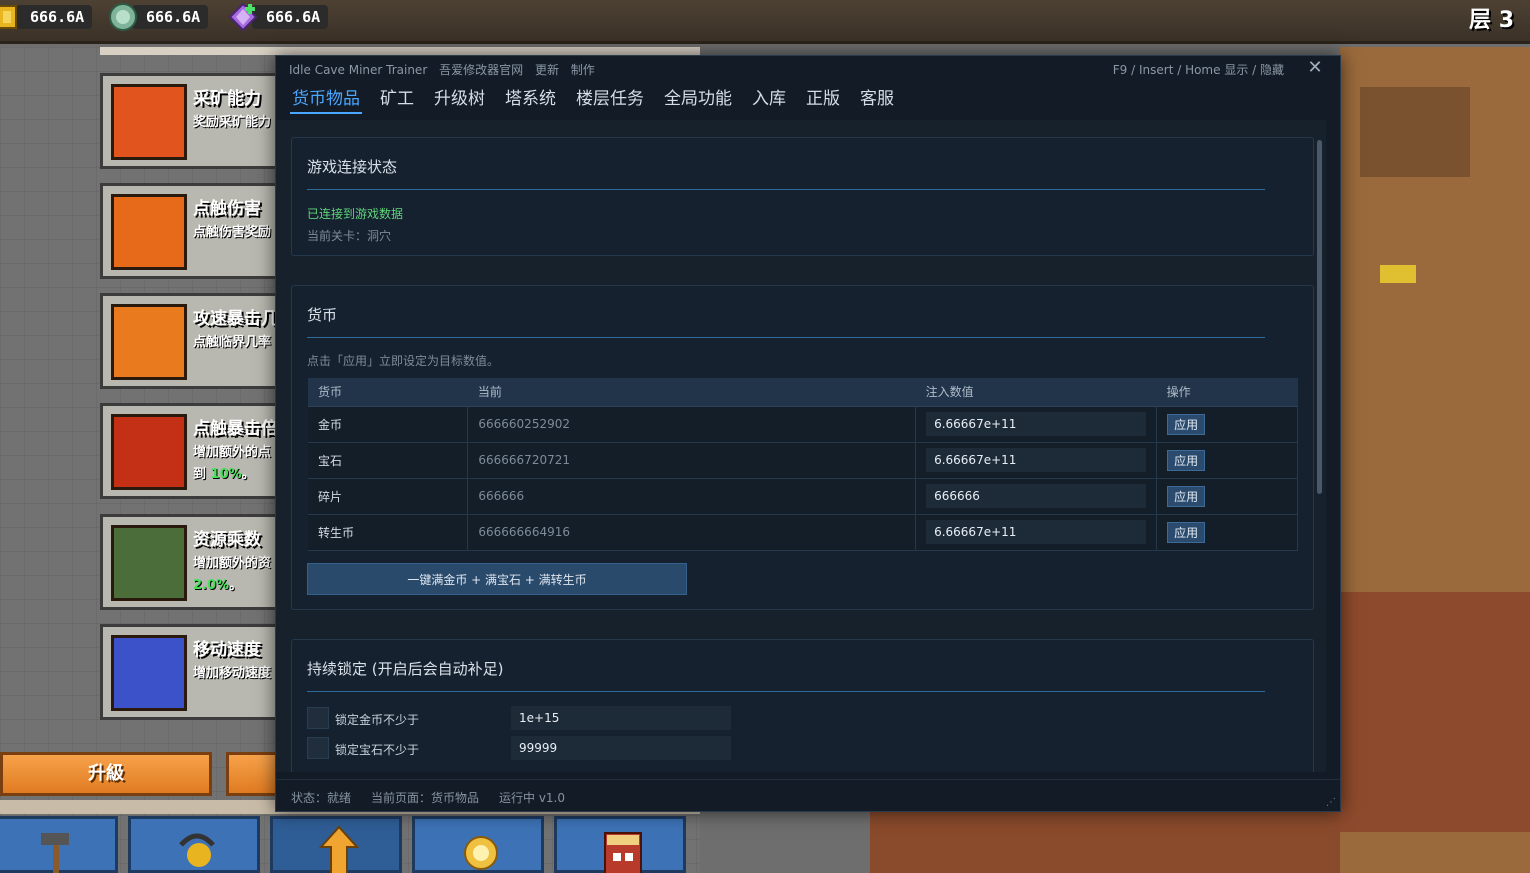 The height and width of the screenshot is (873, 1530). Describe the element at coordinates (403, 361) in the screenshot. I see `currency-hint: 点击「应用」立即设定为目标数值。` at that location.